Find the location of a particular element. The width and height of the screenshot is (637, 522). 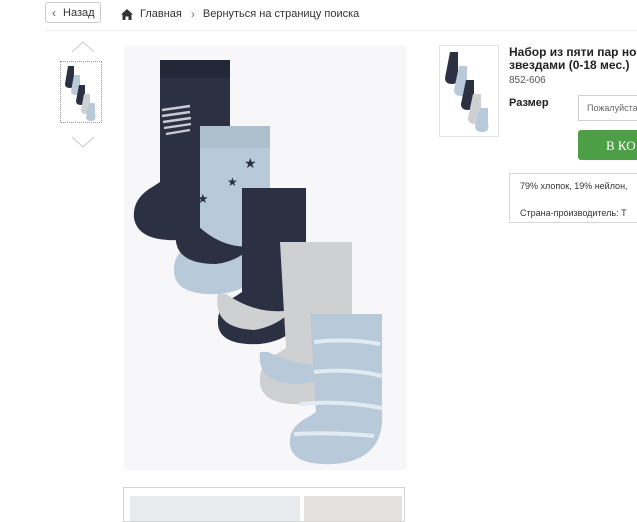

header-divider is located at coordinates (341, 30).